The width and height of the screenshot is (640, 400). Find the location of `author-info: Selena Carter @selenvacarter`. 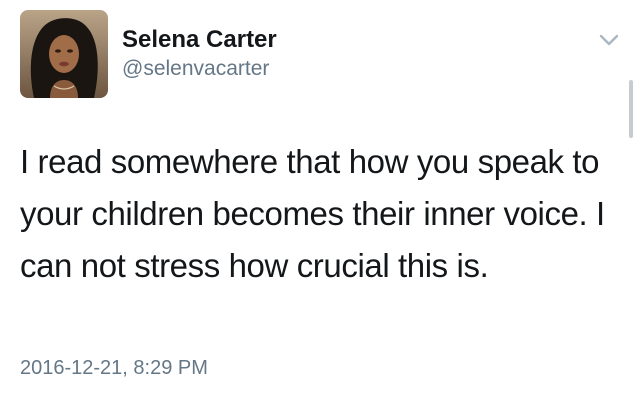

author-info: Selena Carter @selenvacarter is located at coordinates (199, 54).